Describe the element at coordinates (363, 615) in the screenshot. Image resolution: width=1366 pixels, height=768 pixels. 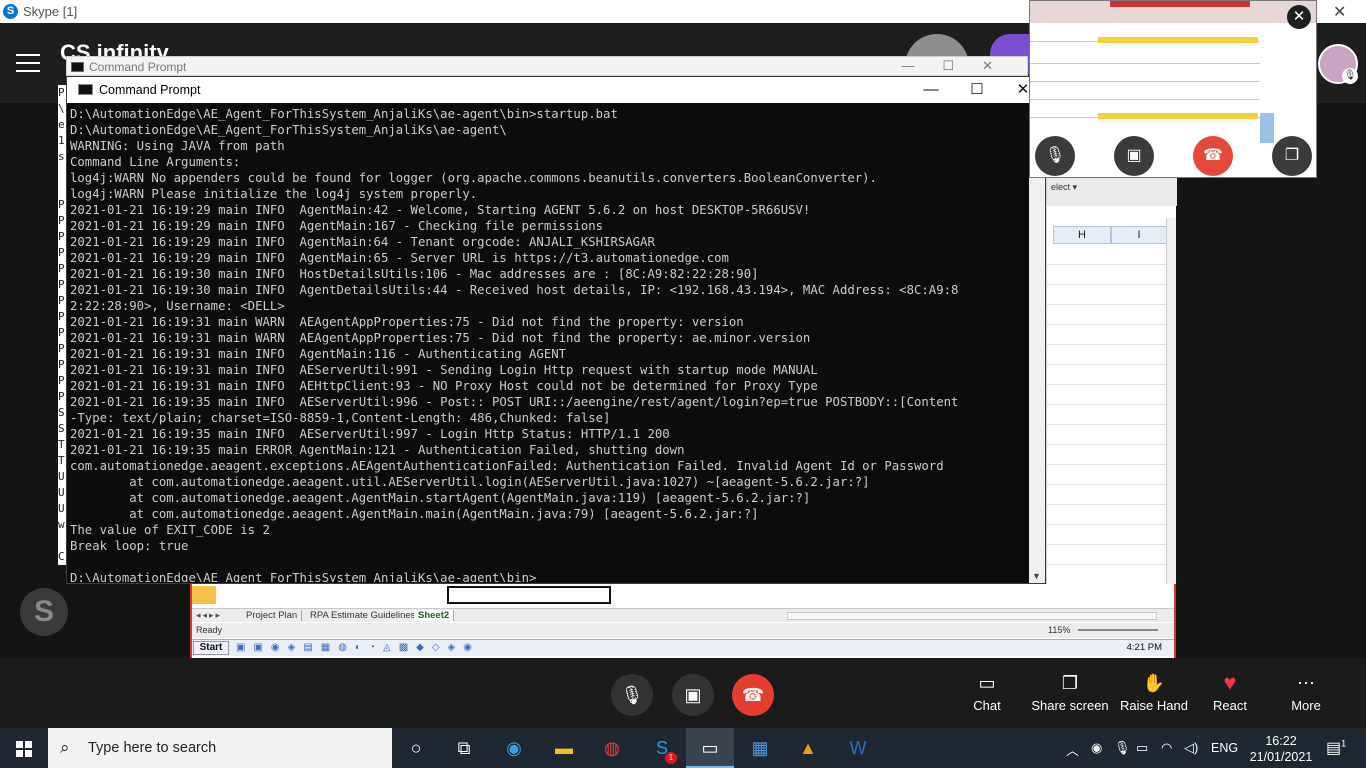
I see `tab-rpa-estimate: RPA Estimate Guidelines` at that location.